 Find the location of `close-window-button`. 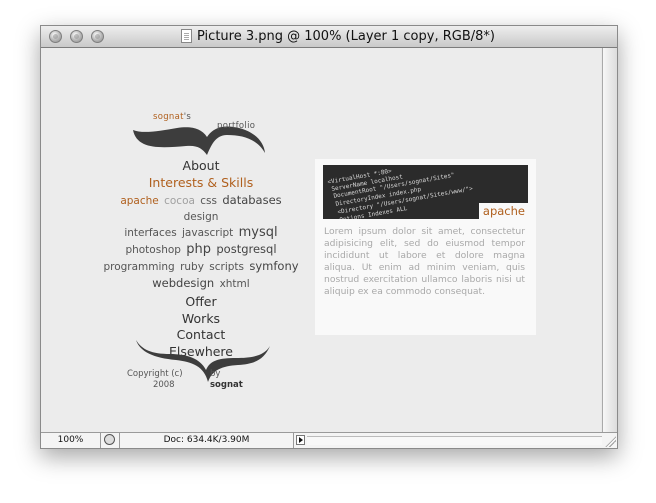

close-window-button is located at coordinates (55, 36).